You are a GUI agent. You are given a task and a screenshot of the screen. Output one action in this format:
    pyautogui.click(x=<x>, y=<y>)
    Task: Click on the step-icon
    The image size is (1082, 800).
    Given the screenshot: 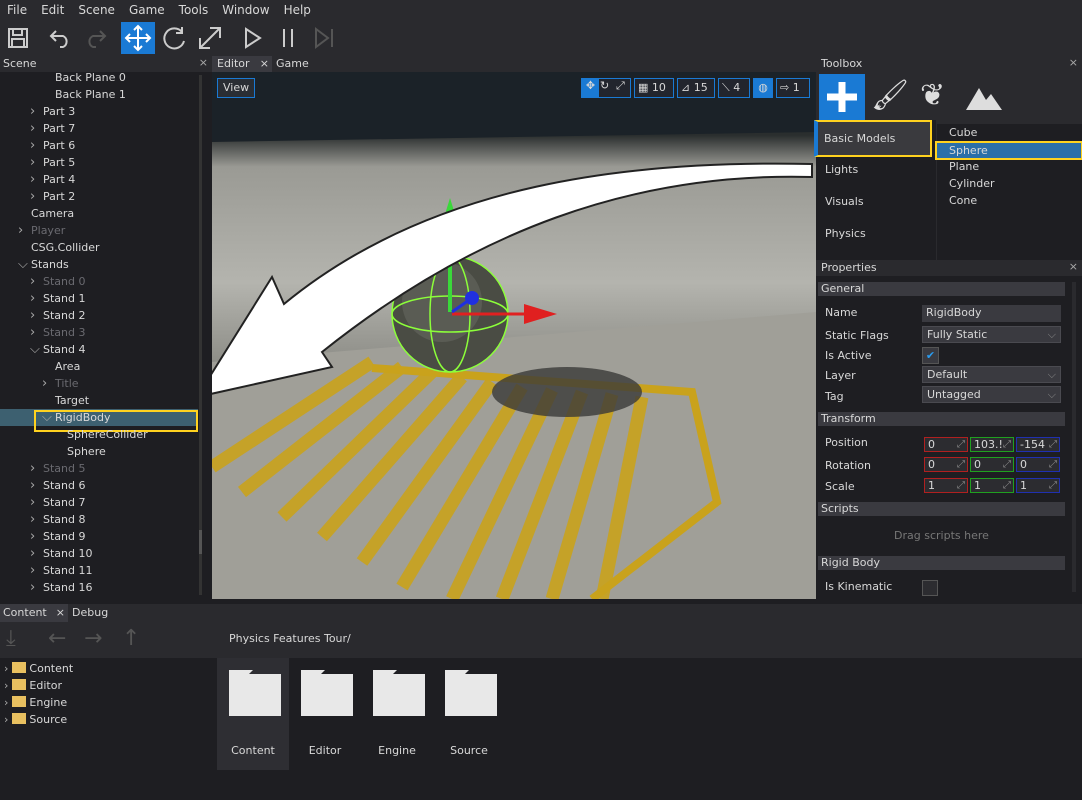 What is the action you would take?
    pyautogui.click(x=324, y=38)
    